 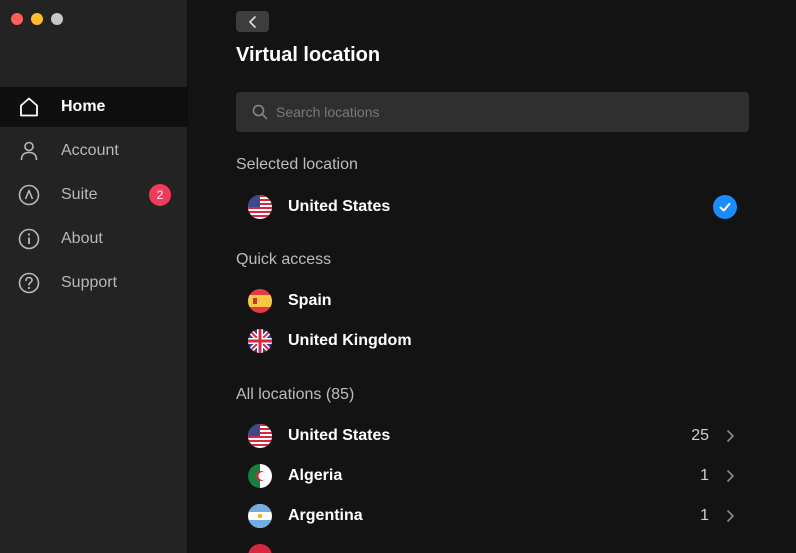 What do you see at coordinates (29, 195) in the screenshot?
I see `suite-icon` at bounding box center [29, 195].